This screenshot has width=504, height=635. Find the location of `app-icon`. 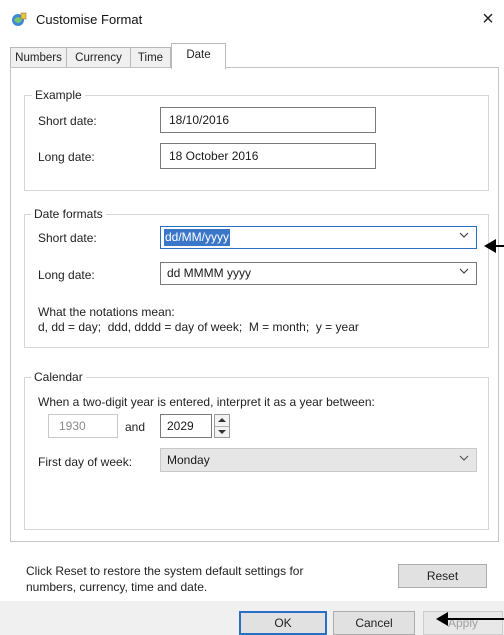

app-icon is located at coordinates (19, 20).